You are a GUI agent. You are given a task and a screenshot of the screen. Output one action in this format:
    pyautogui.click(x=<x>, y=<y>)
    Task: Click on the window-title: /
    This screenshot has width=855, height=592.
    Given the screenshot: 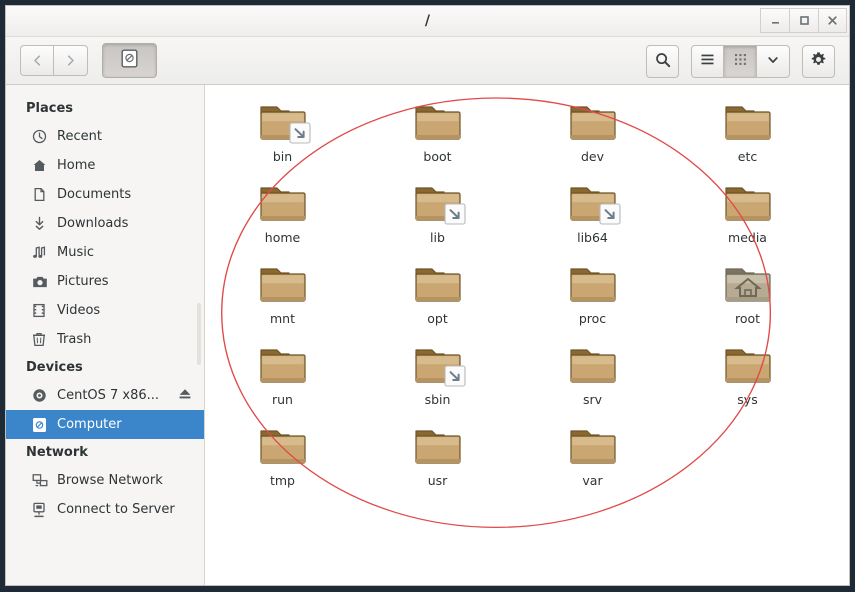 What is the action you would take?
    pyautogui.click(x=427, y=21)
    